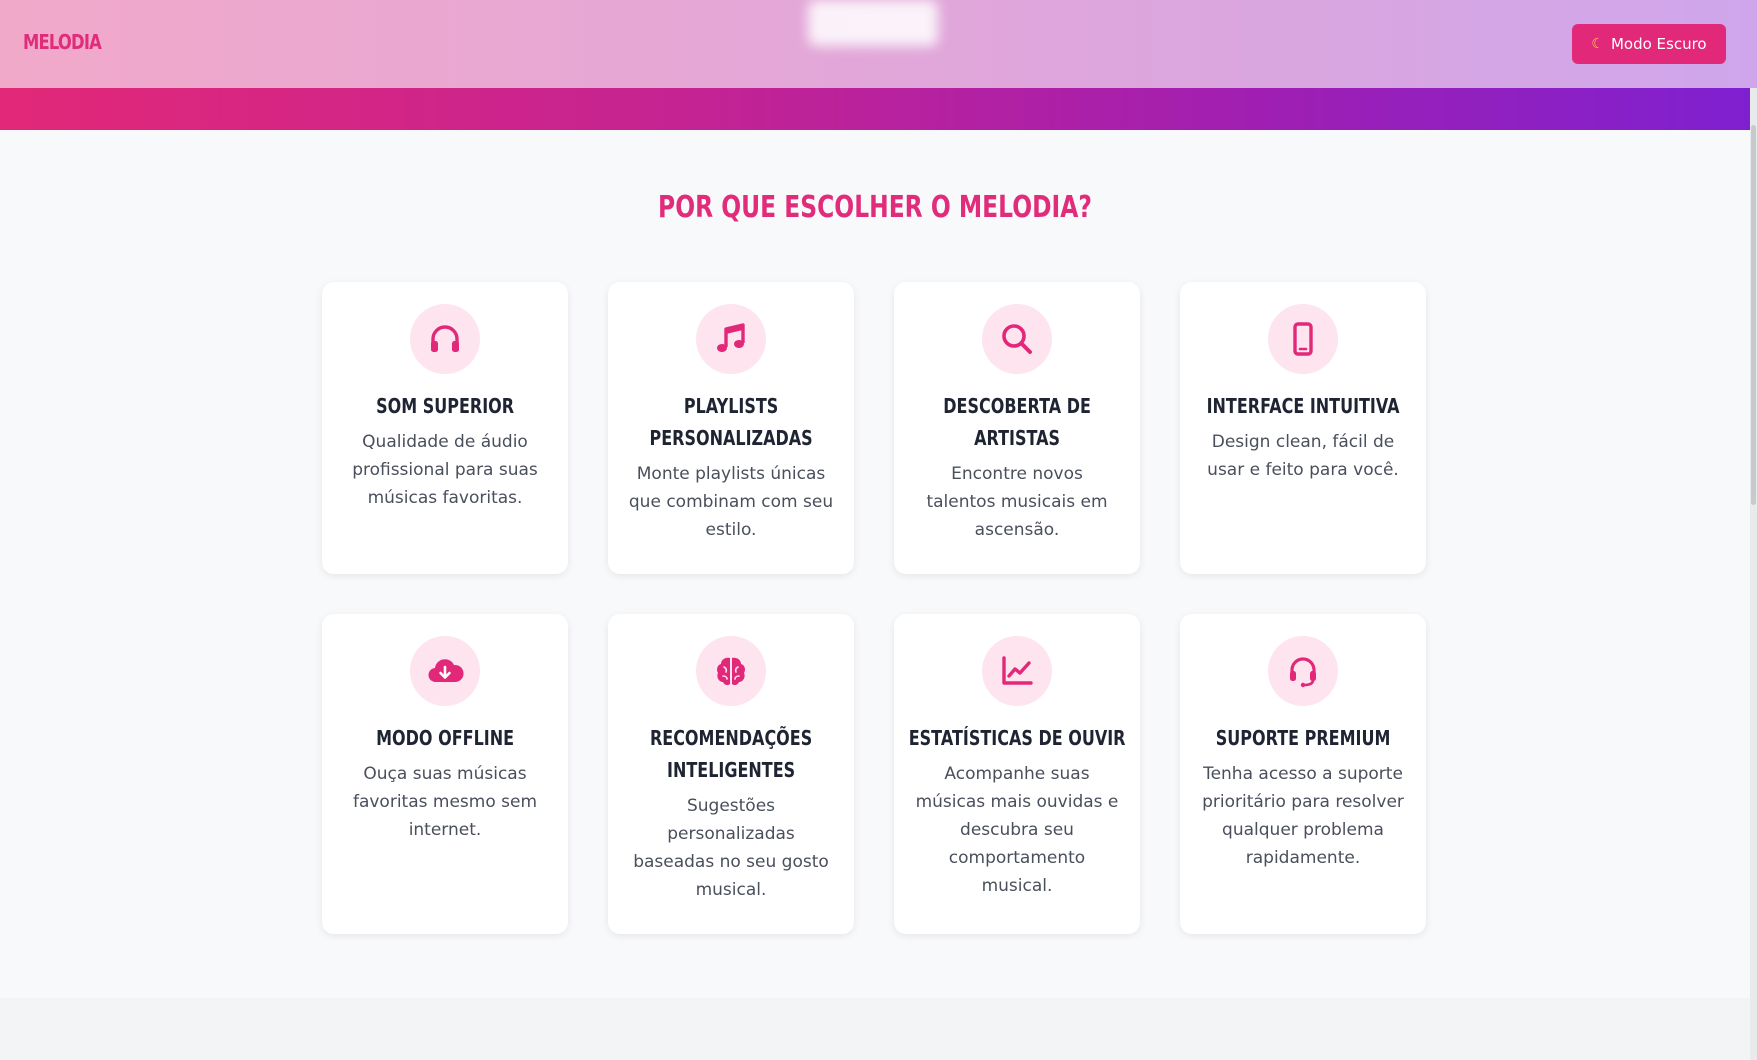  What do you see at coordinates (875, 109) in the screenshot?
I see `gradient-banner` at bounding box center [875, 109].